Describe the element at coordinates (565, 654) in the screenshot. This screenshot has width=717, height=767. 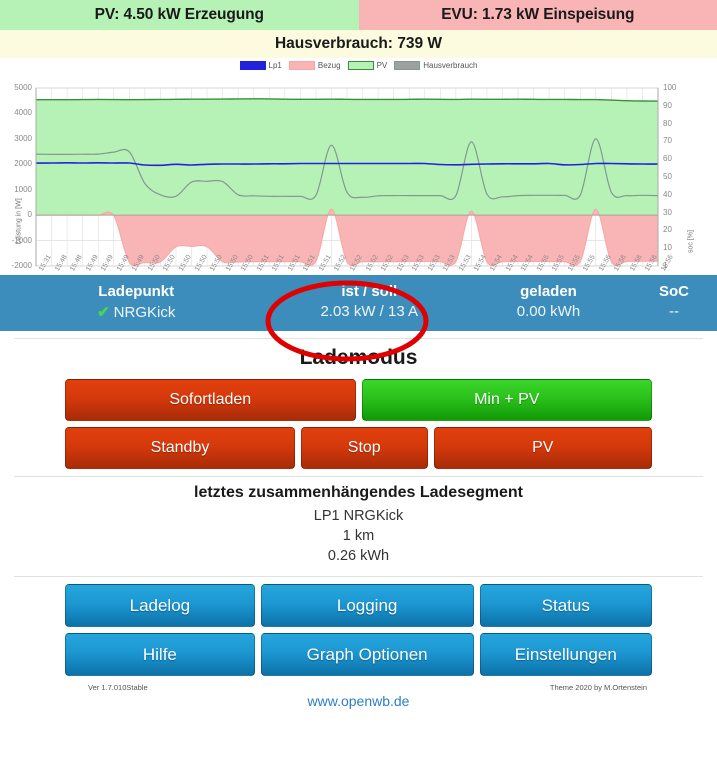
I see `nav-button-einstellungen: Einstellungen` at that location.